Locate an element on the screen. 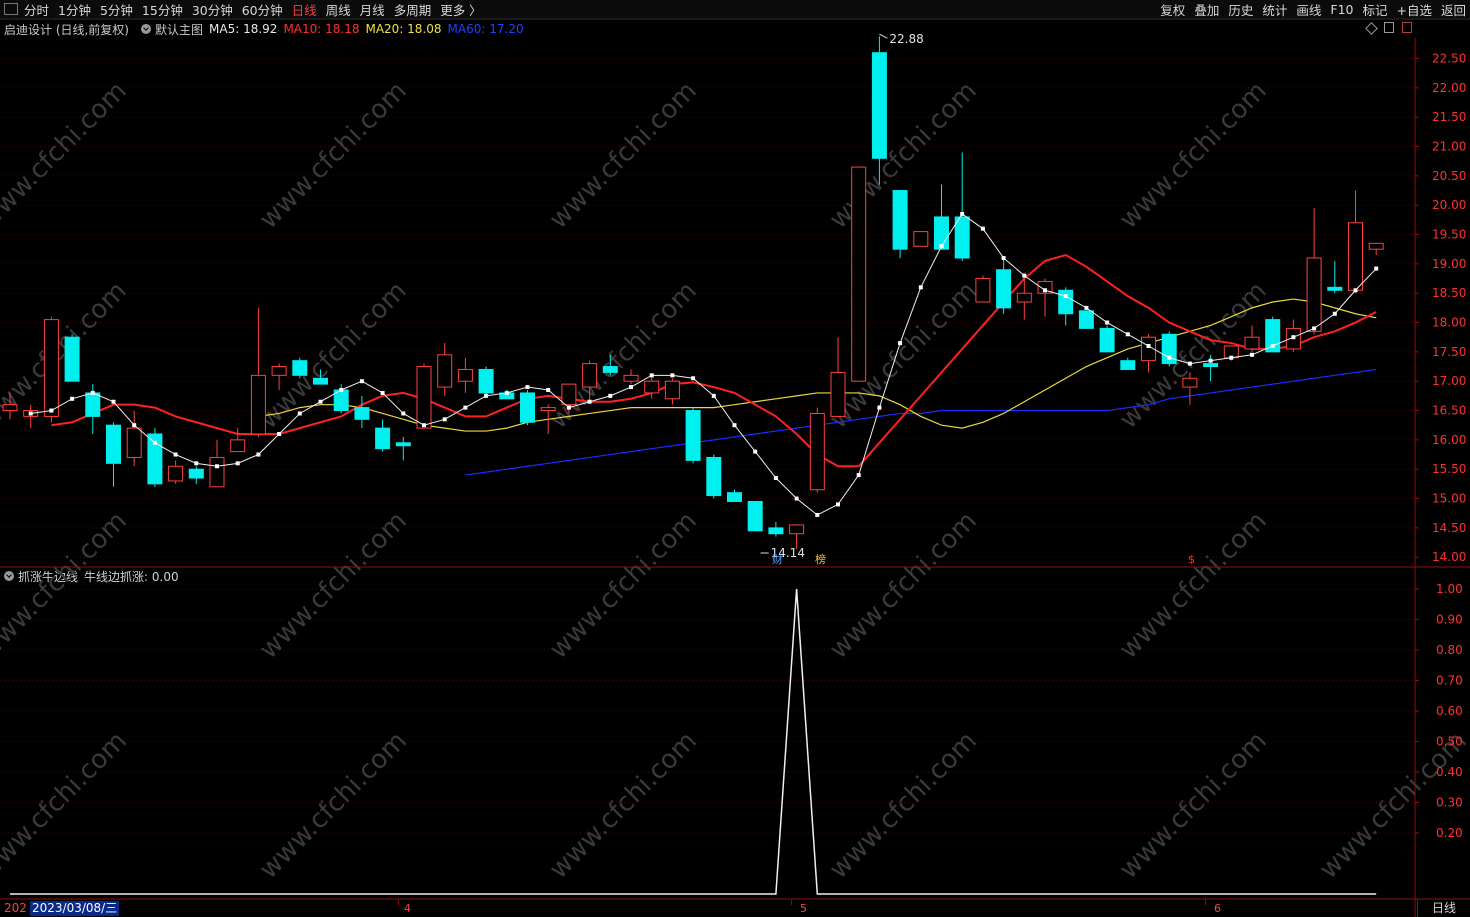 The height and width of the screenshot is (917, 1470). y-tick-label: 22.00 is located at coordinates (1449, 88).